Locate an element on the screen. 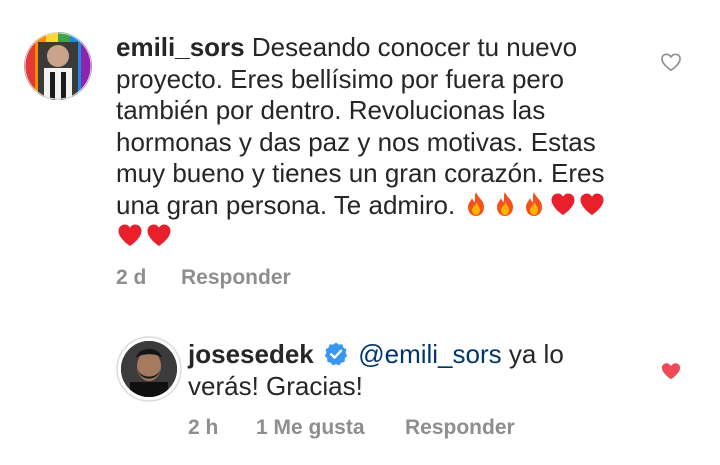 Image resolution: width=720 pixels, height=465 pixels. reply-avatar is located at coordinates (149, 369).